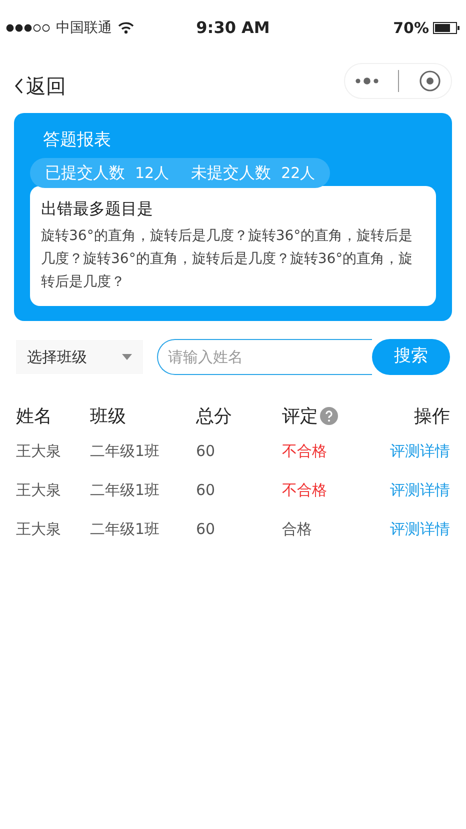  Describe the element at coordinates (28, 28) in the screenshot. I see `signal-icon` at that location.